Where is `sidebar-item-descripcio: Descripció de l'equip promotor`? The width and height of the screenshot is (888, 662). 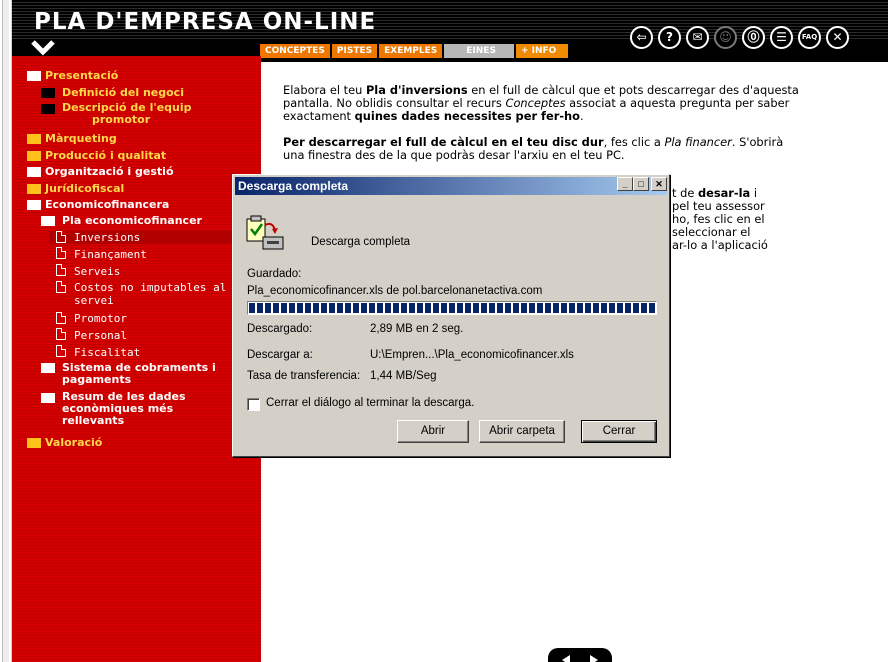 sidebar-item-descripcio: Descripció de l'equip promotor is located at coordinates (127, 114).